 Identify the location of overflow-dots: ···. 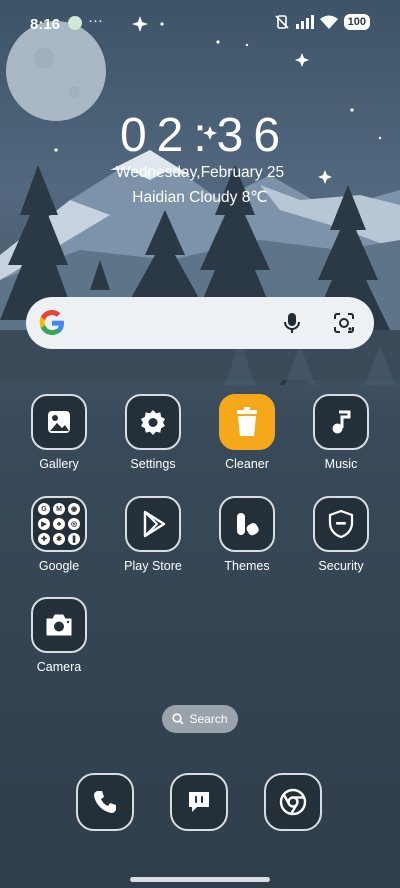
(95, 20).